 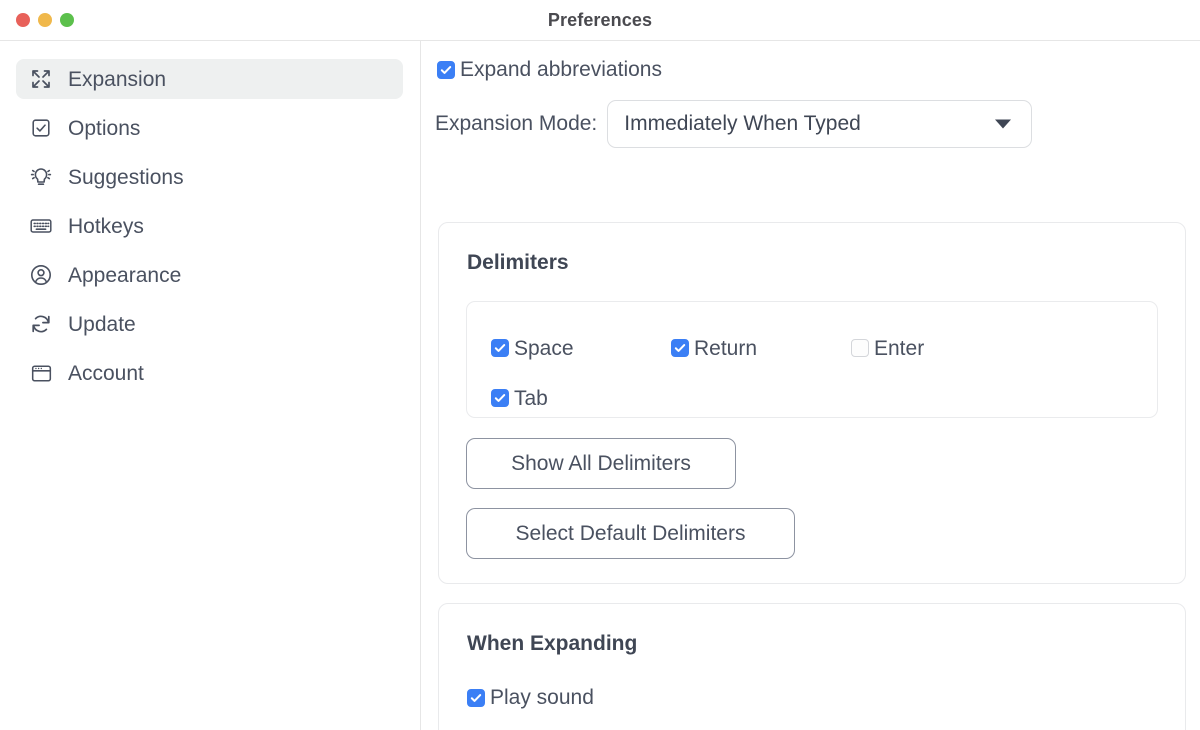 I want to click on sidebar-item-options: Options, so click(x=209, y=128).